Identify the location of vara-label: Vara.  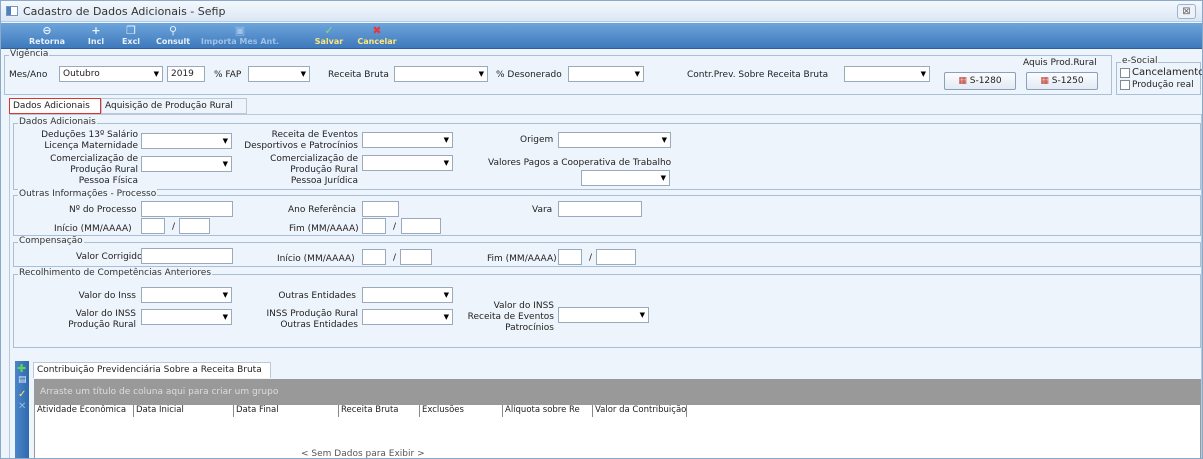
(542, 210).